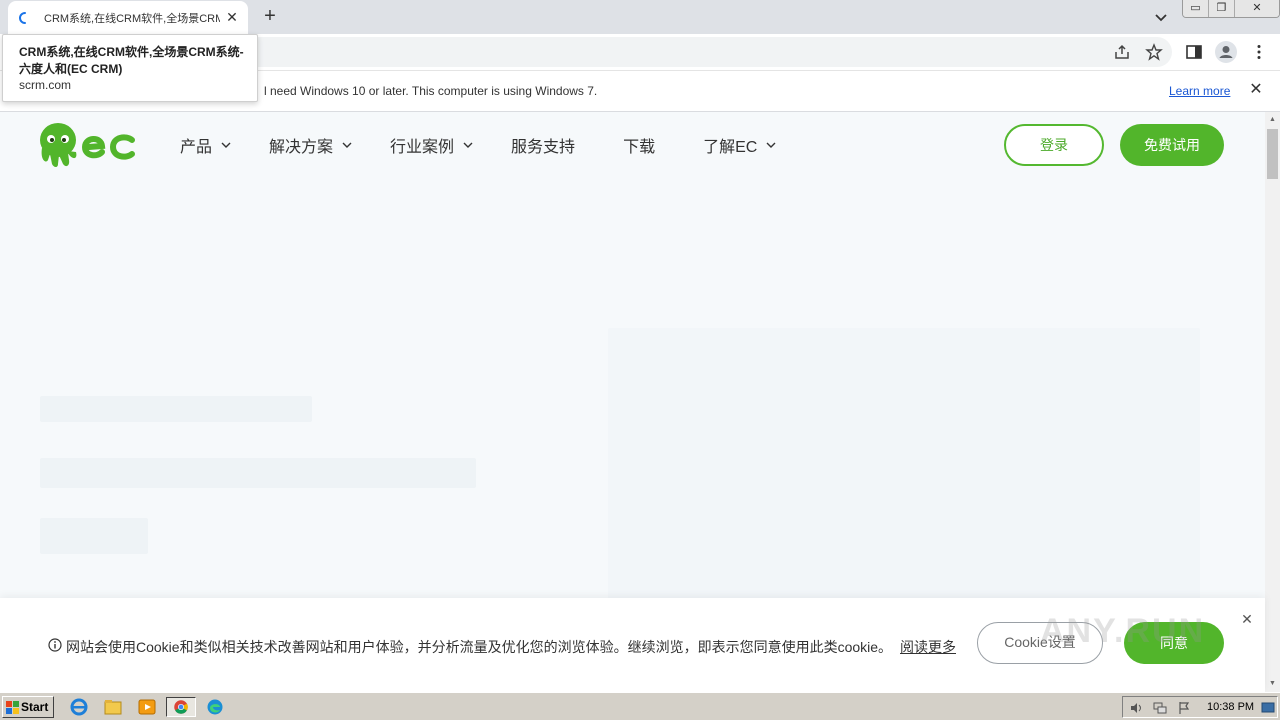 The width and height of the screenshot is (1280, 720). What do you see at coordinates (79, 707) in the screenshot?
I see `internet-explorer-icon` at bounding box center [79, 707].